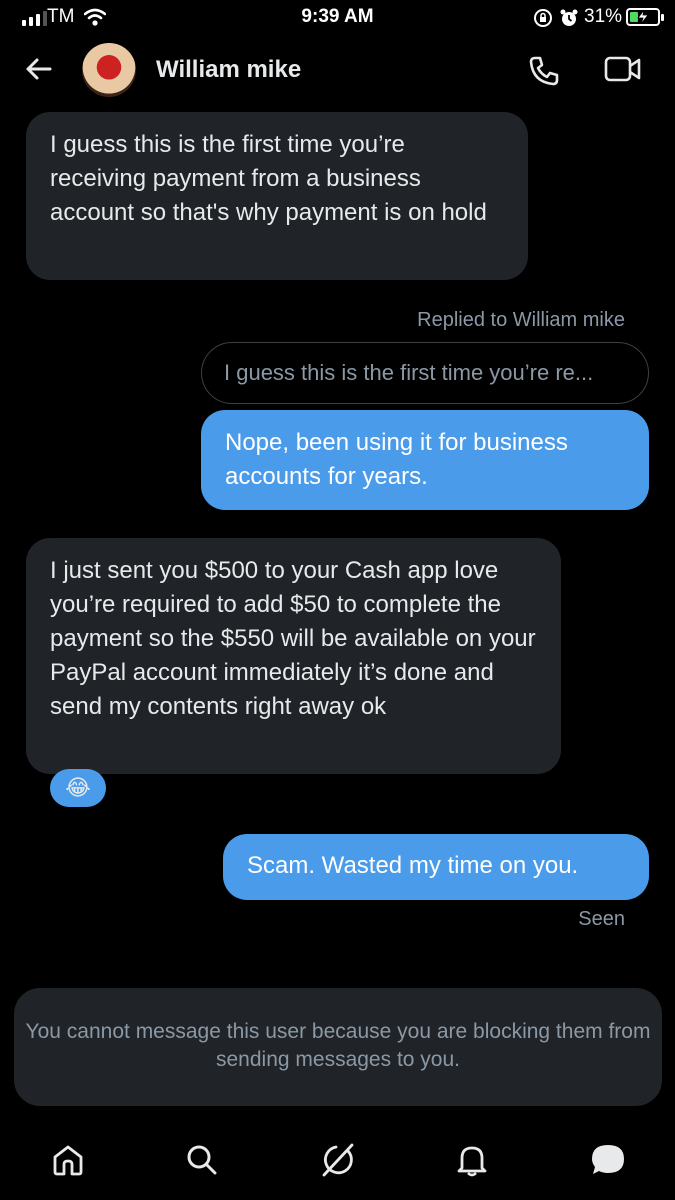 The image size is (675, 1200). Describe the element at coordinates (109, 70) in the screenshot. I see `avatar` at that location.